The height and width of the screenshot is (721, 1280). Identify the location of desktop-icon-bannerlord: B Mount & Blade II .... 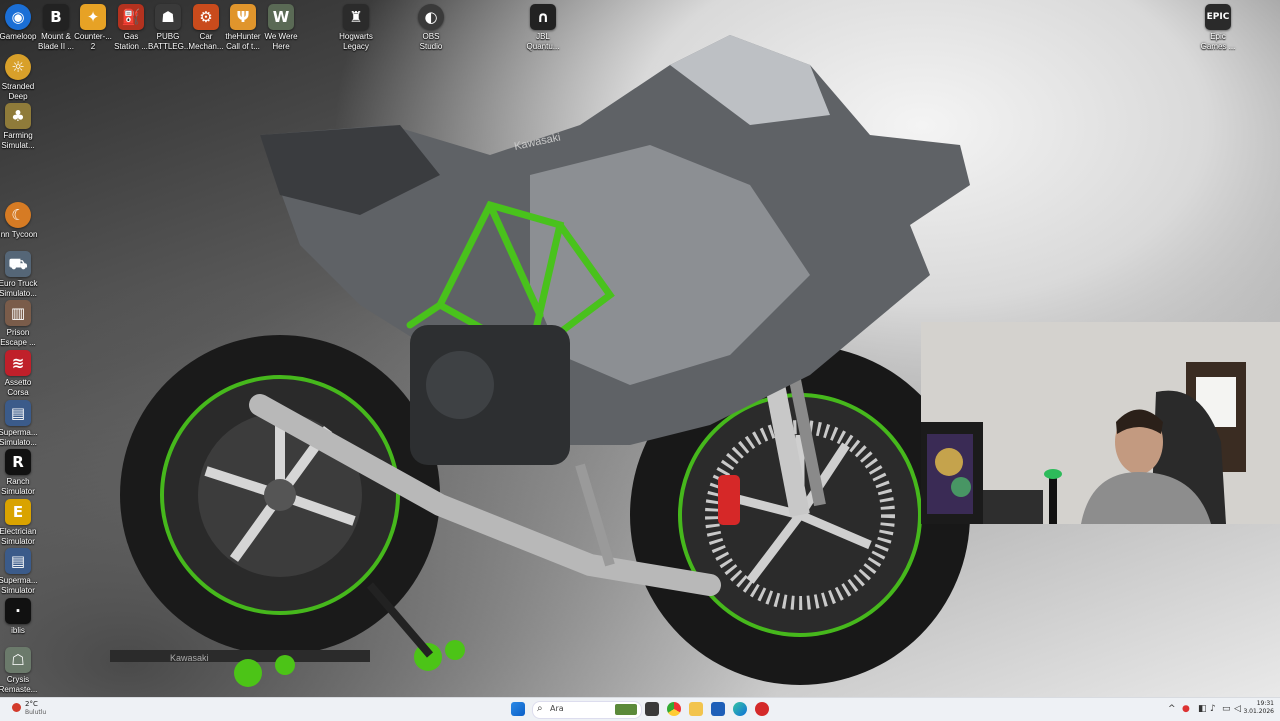
(56, 28).